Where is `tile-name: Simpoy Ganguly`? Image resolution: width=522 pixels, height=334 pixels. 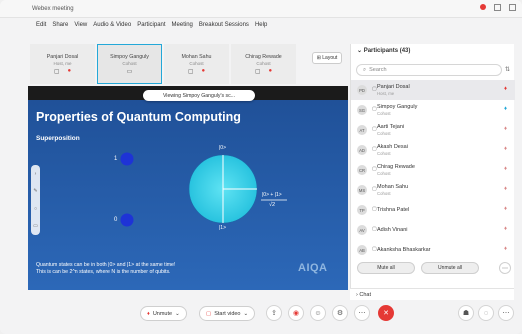 tile-name: Simpoy Ganguly is located at coordinates (129, 56).